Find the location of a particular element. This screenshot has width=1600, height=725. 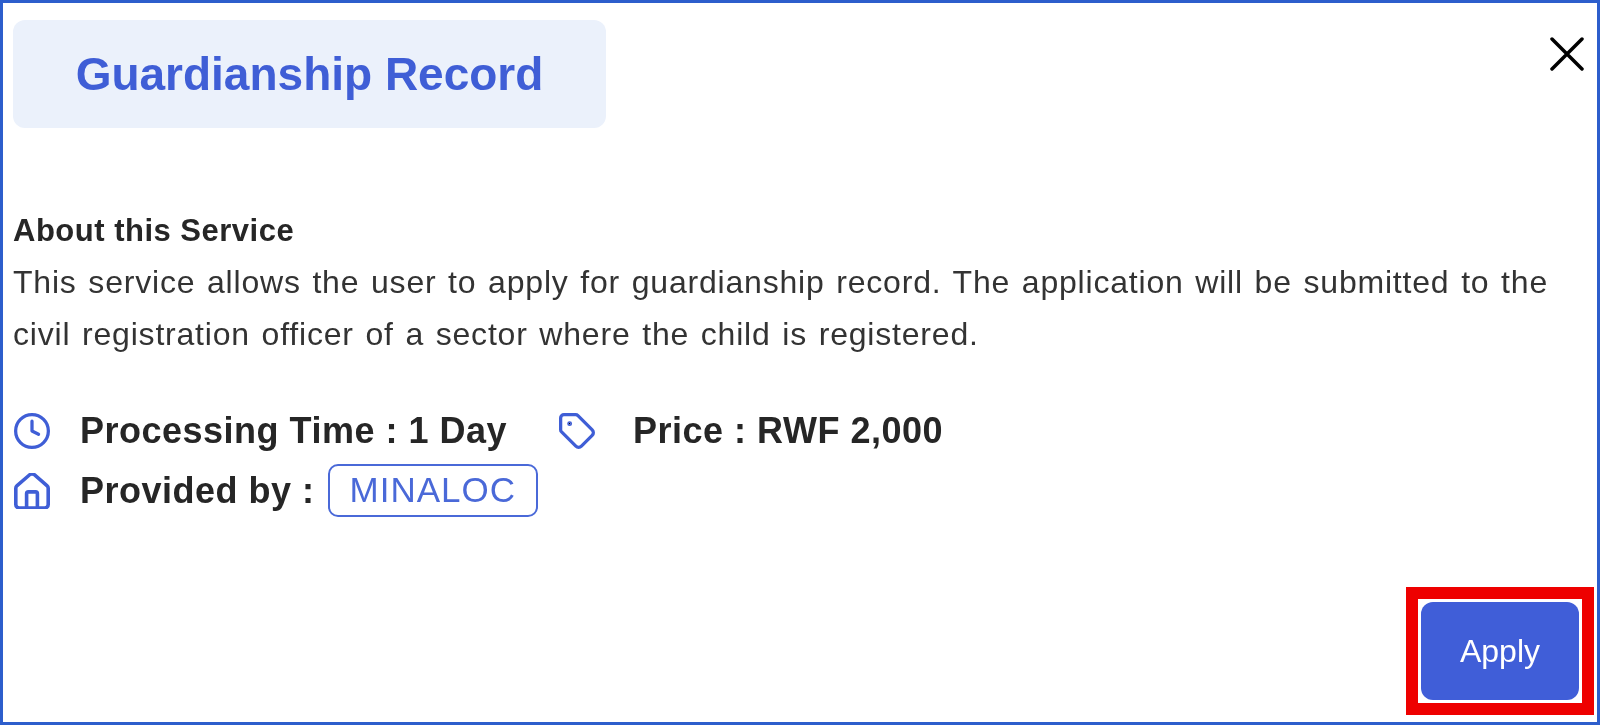

close-icon is located at coordinates (1567, 54).